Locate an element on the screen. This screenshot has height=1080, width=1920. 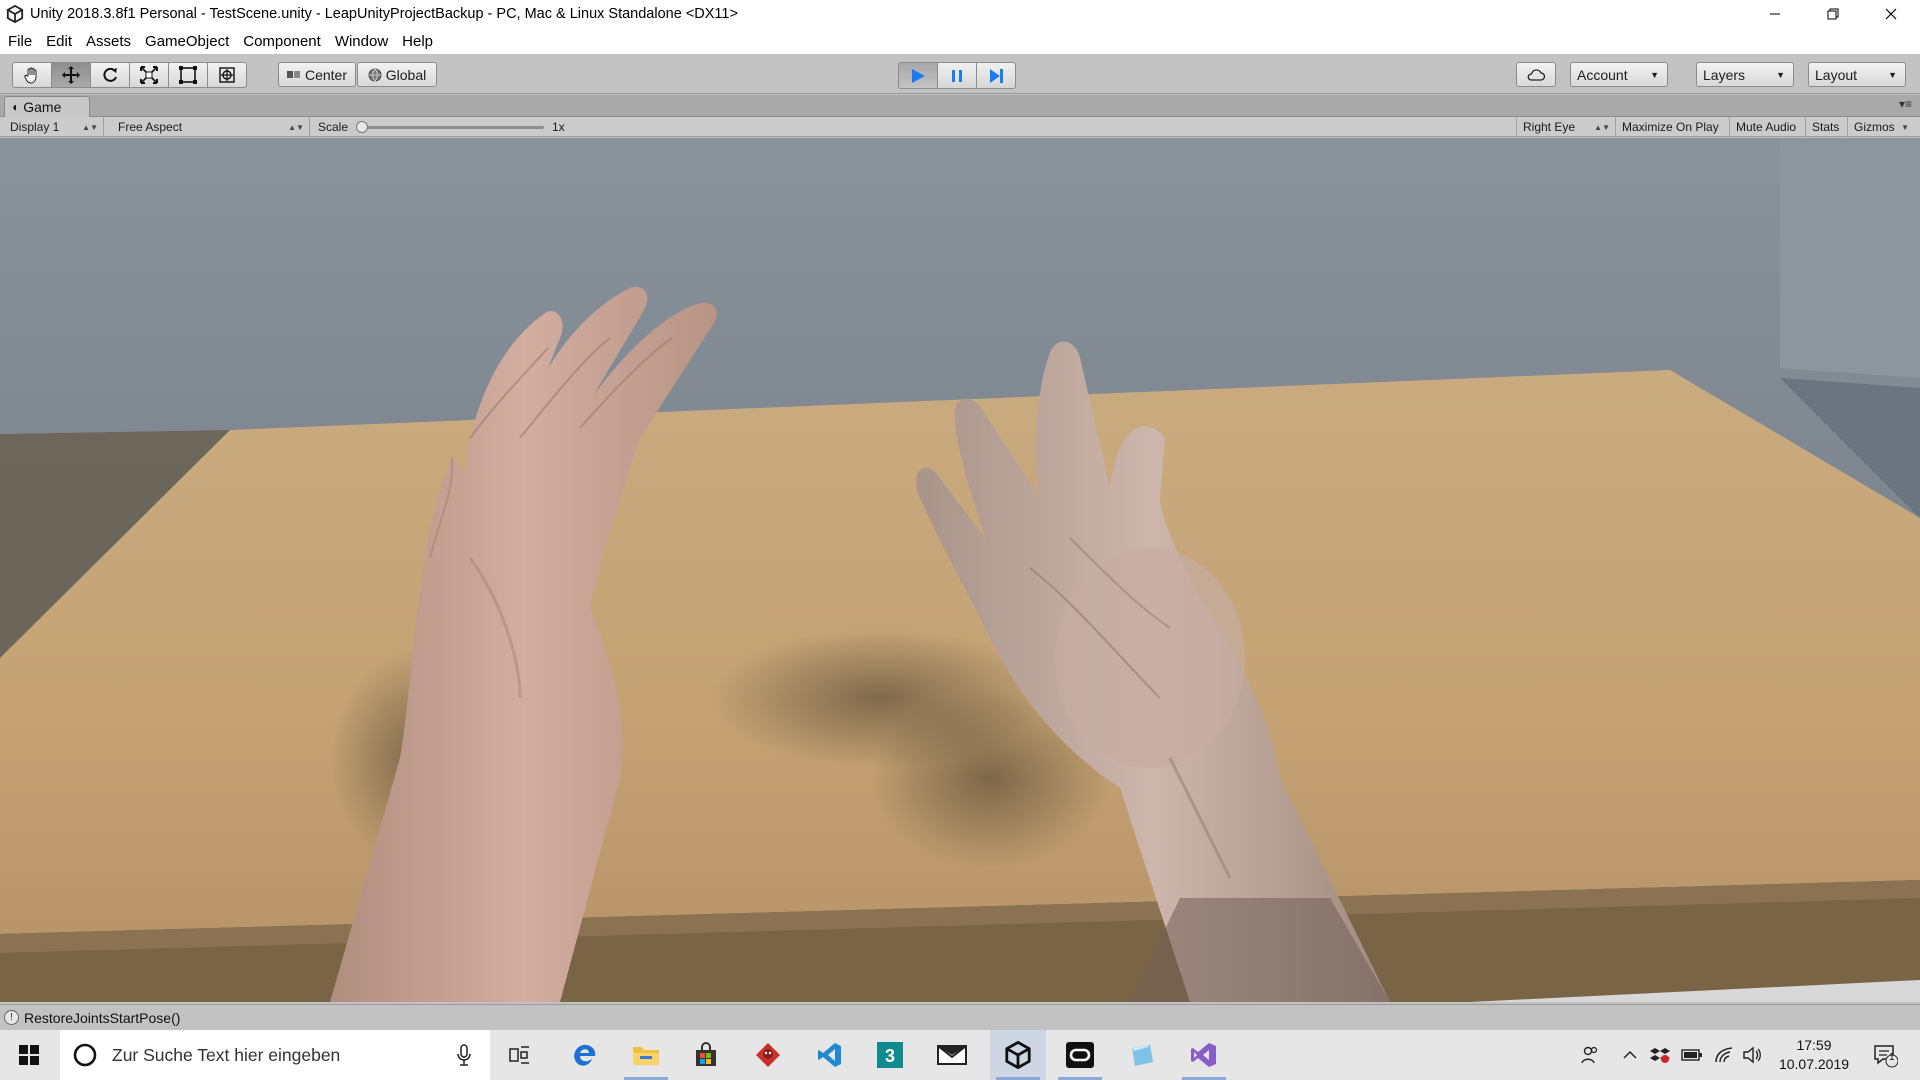
taskbar-edge is located at coordinates (584, 1055).